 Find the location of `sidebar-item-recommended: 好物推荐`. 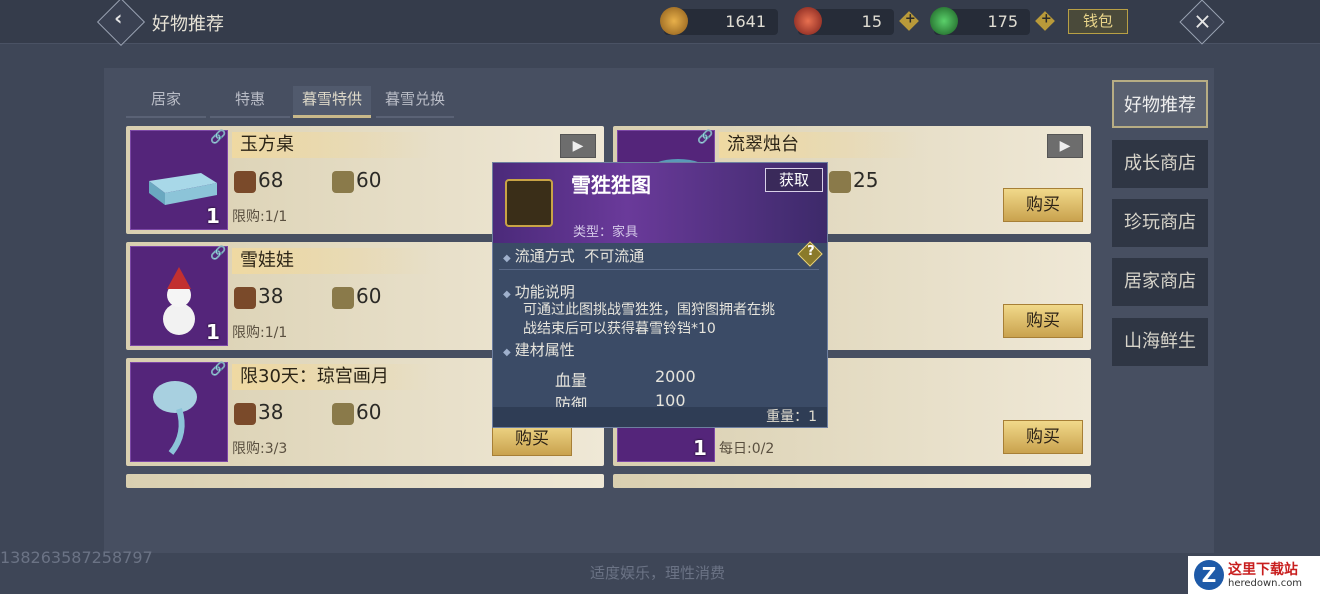

sidebar-item-recommended: 好物推荐 is located at coordinates (1160, 104).